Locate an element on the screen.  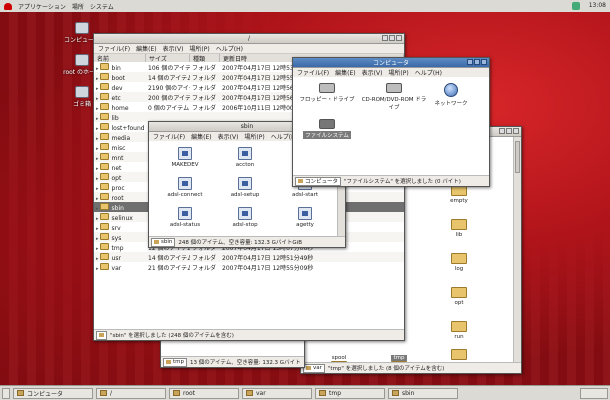
folder-item: lib is located at coordinates (459, 228).